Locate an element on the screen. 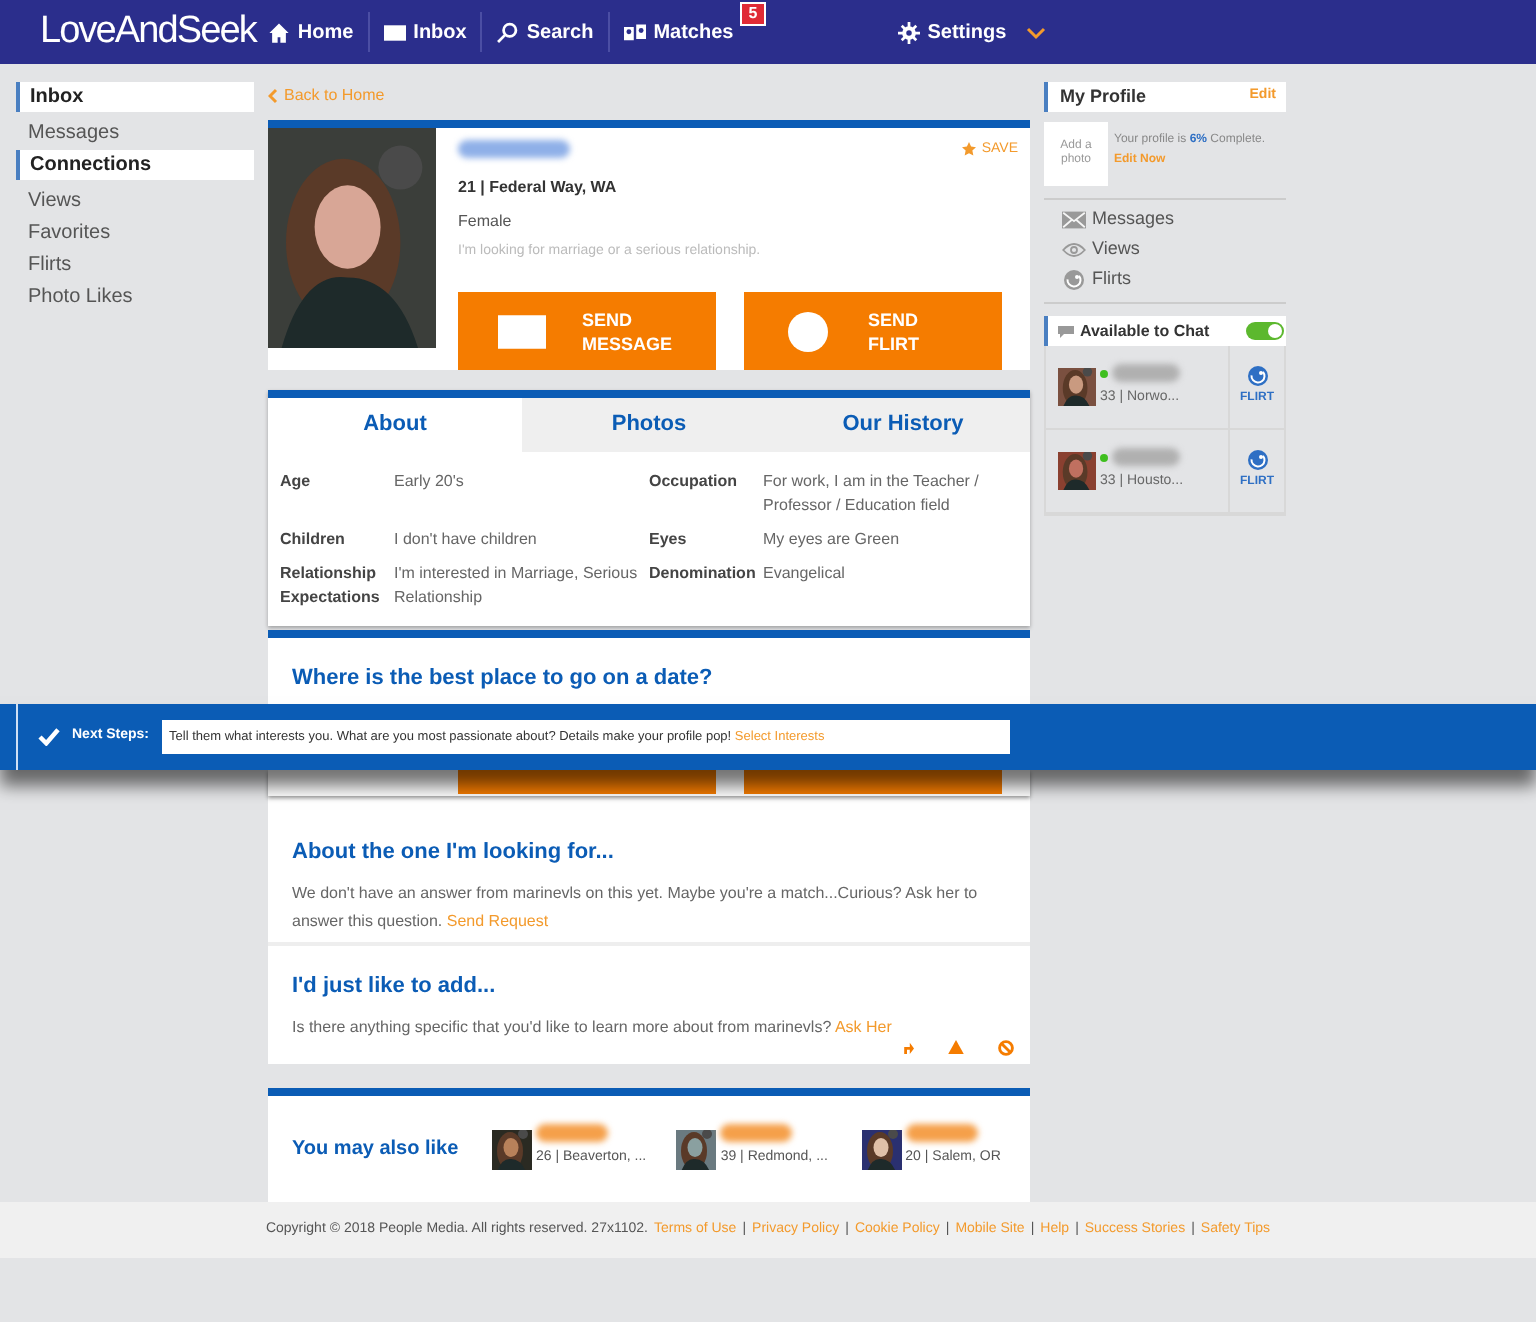 Image resolution: width=1536 pixels, height=1322 pixels. question-title: Where is the best place to go on a date? is located at coordinates (503, 679).